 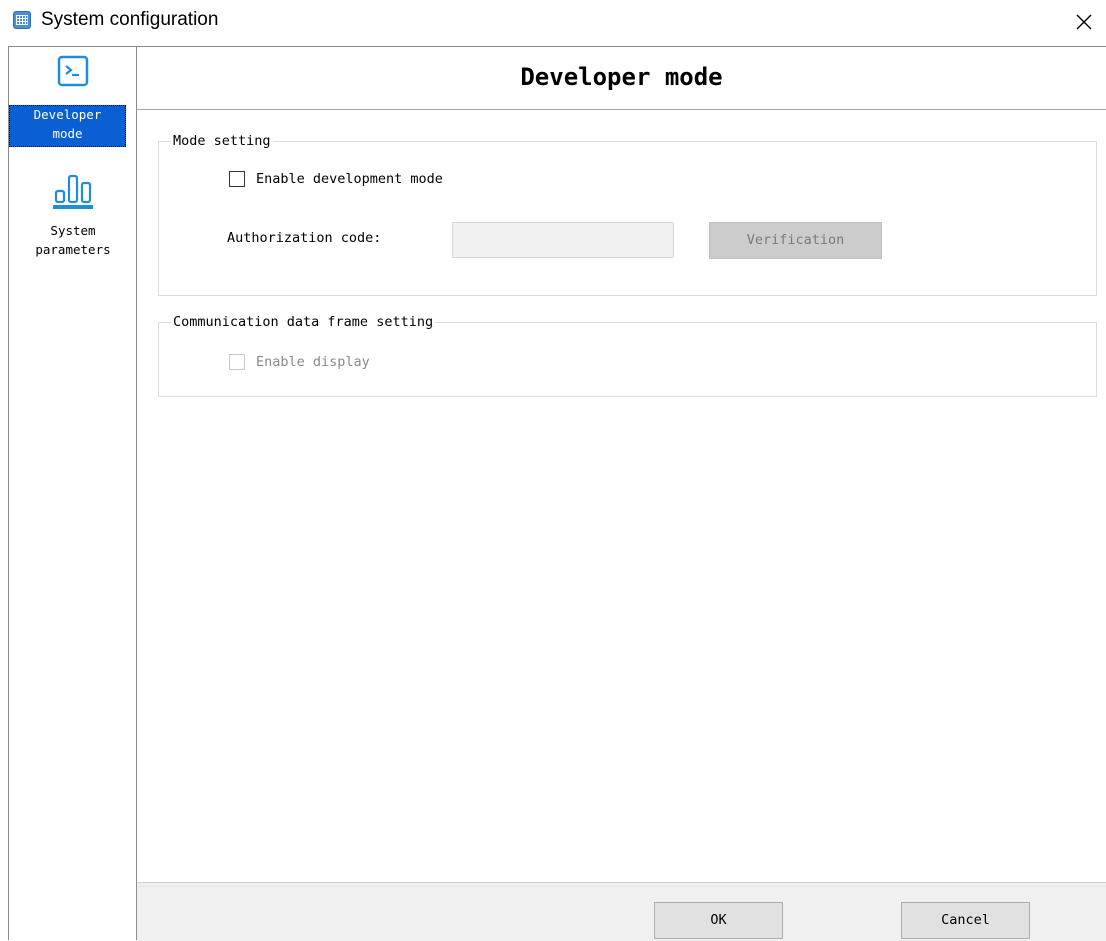 I want to click on page-header: Developer mode, so click(x=621, y=78).